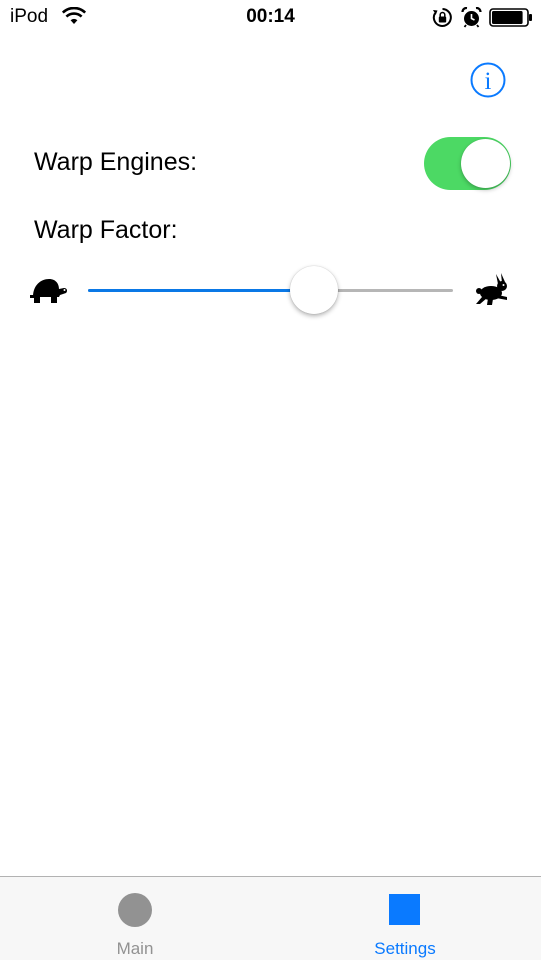 The image size is (541, 960). I want to click on alarm-icon, so click(471, 17).